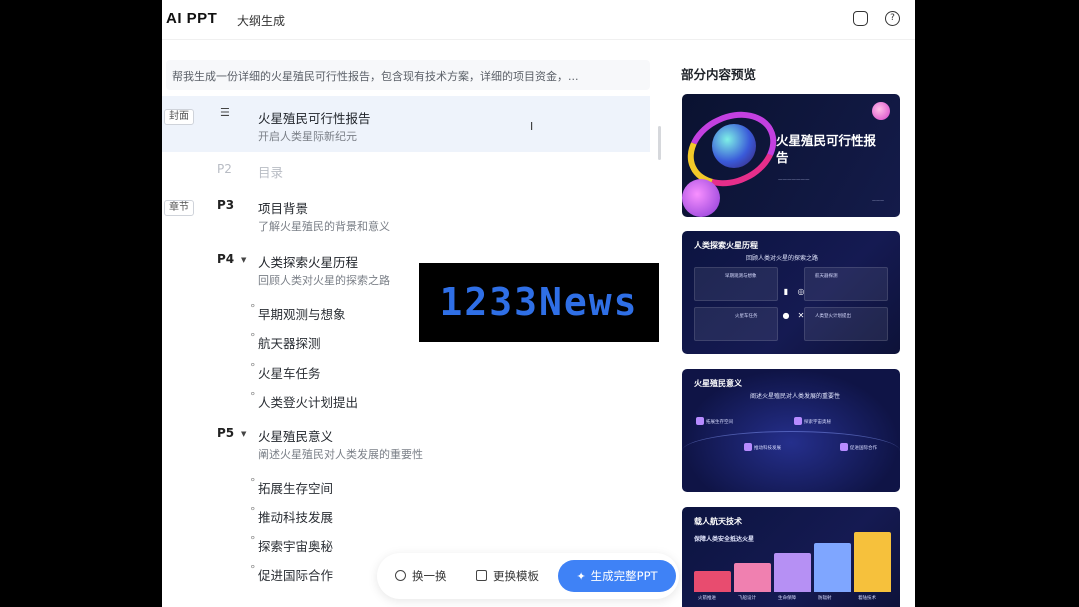 This screenshot has height=607, width=1079. What do you see at coordinates (224, 169) in the screenshot?
I see `slide-number: P2` at bounding box center [224, 169].